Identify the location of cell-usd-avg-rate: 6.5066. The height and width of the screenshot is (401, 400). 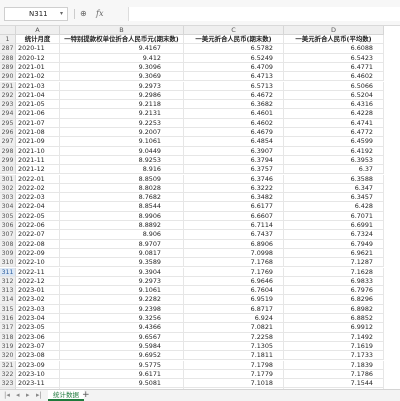
(334, 86).